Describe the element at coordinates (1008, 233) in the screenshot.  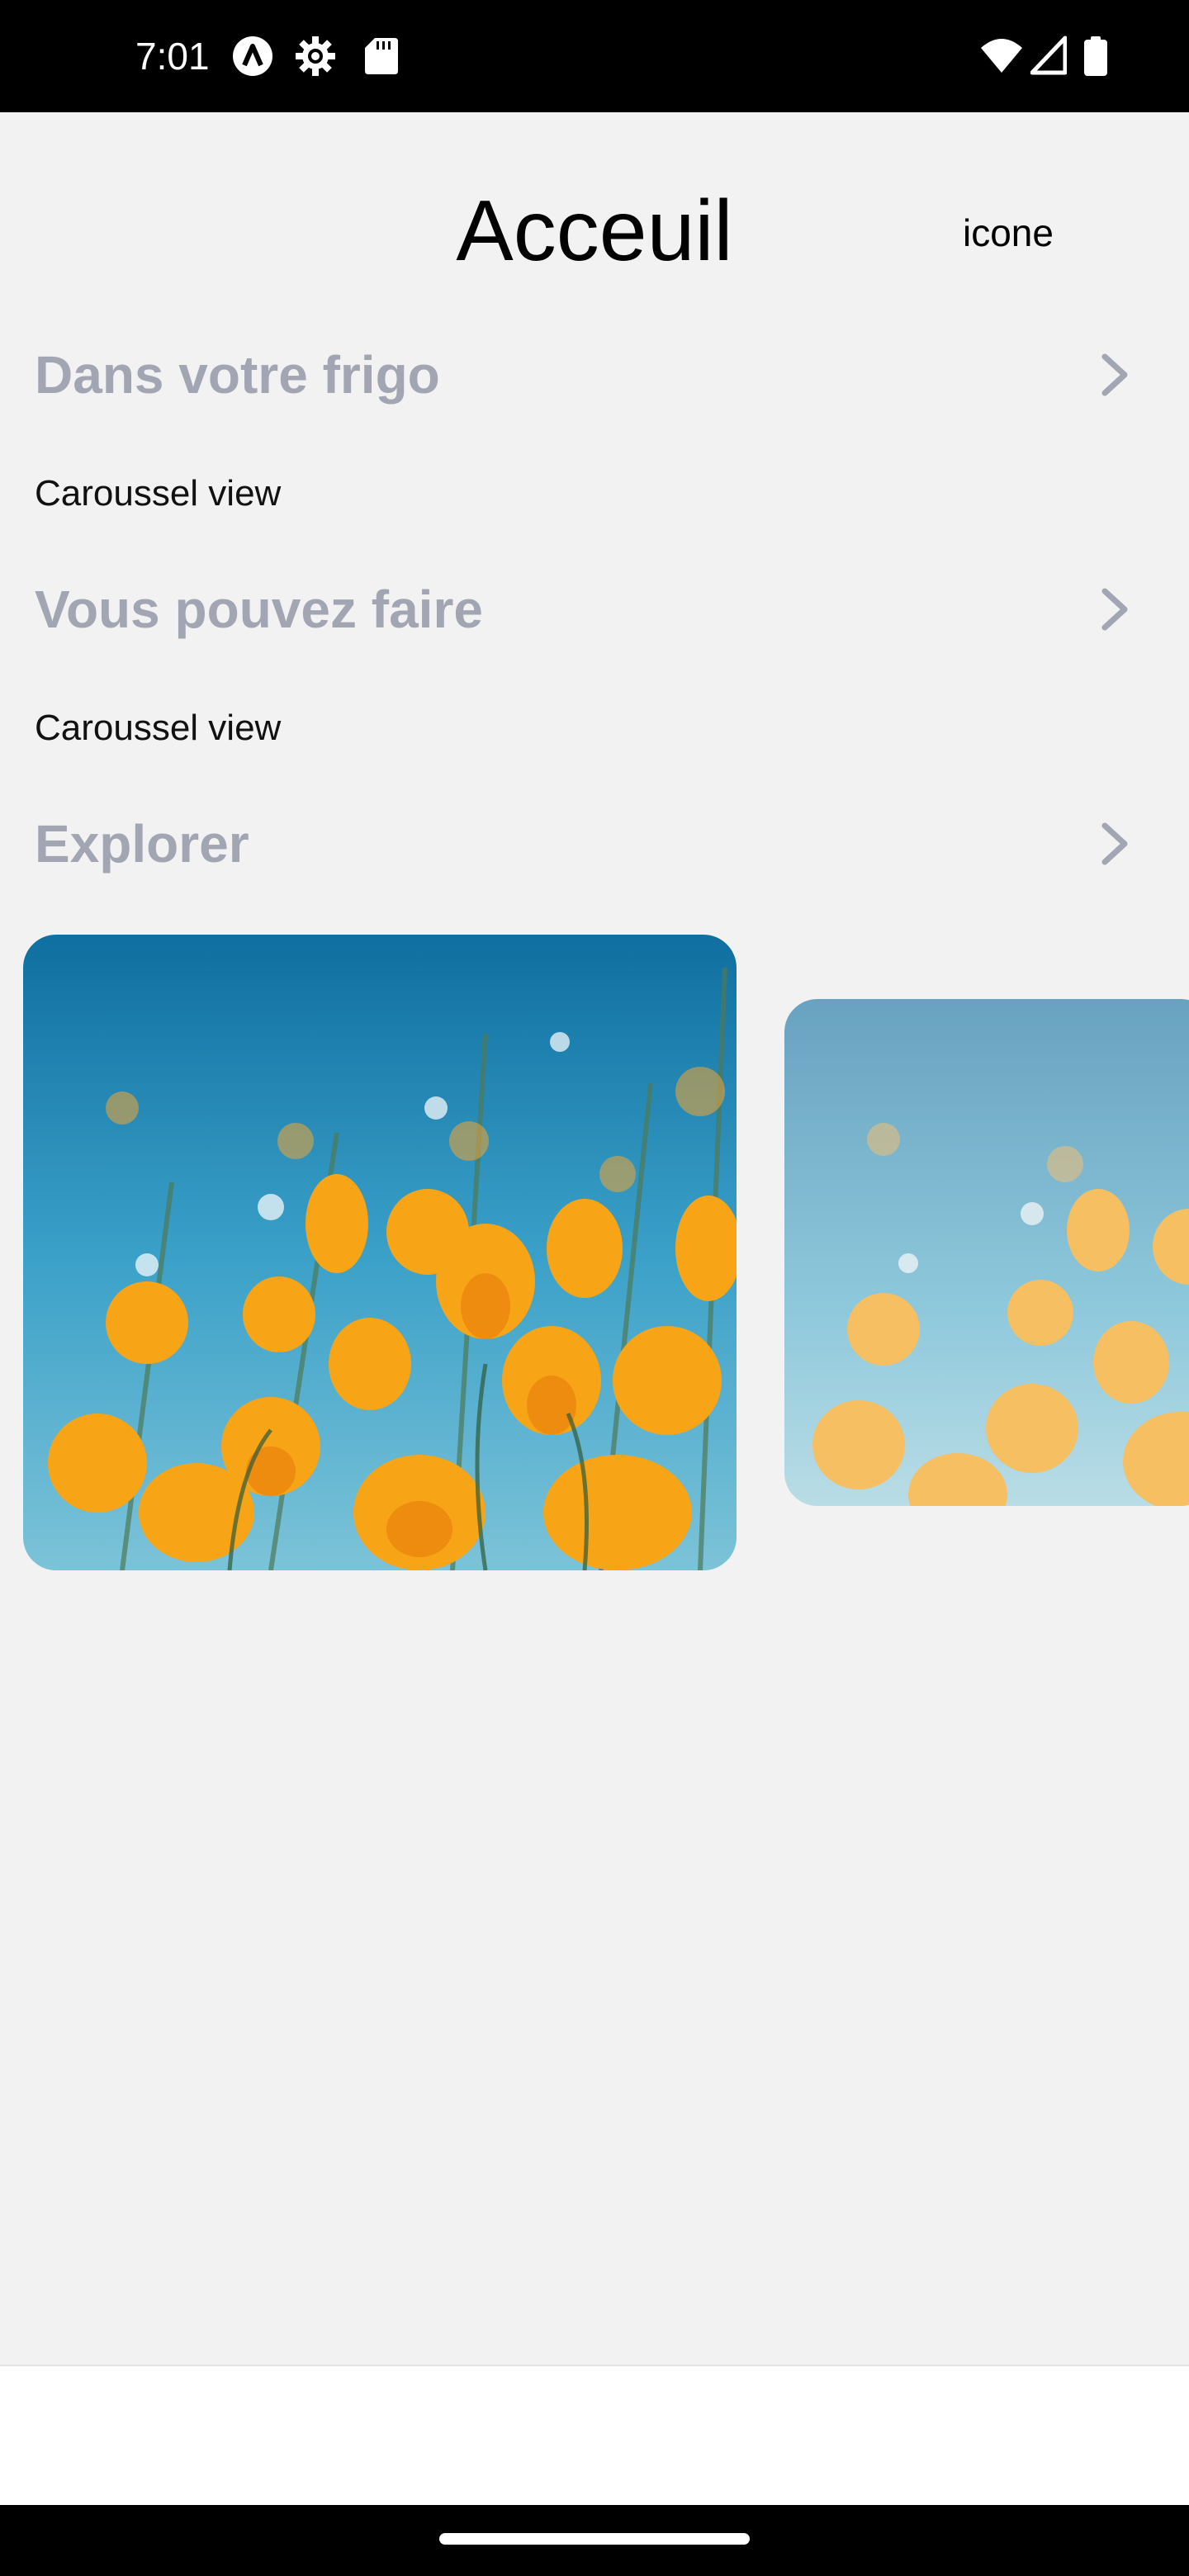
I see `header-icon-text: icone` at that location.